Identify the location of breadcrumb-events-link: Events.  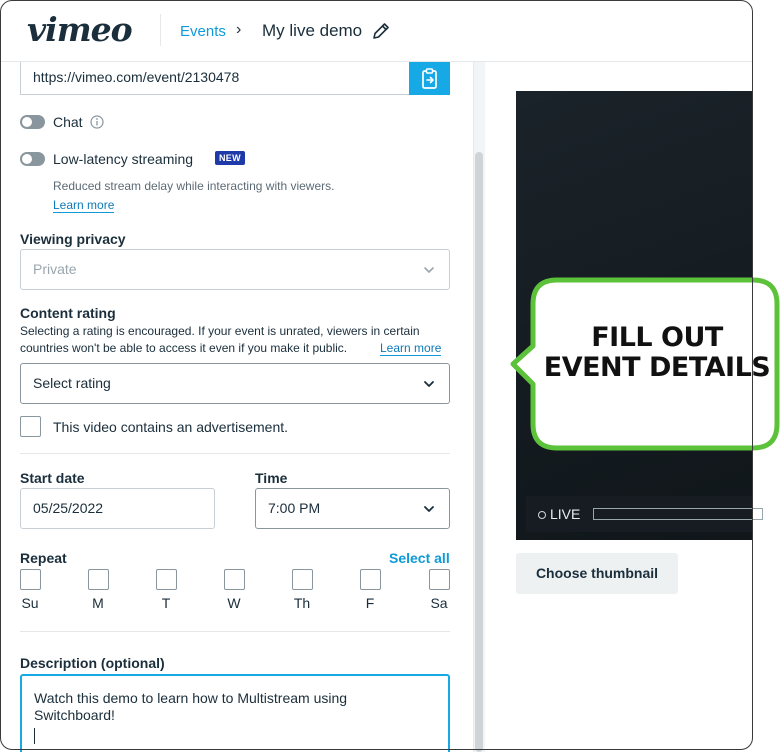
(203, 31).